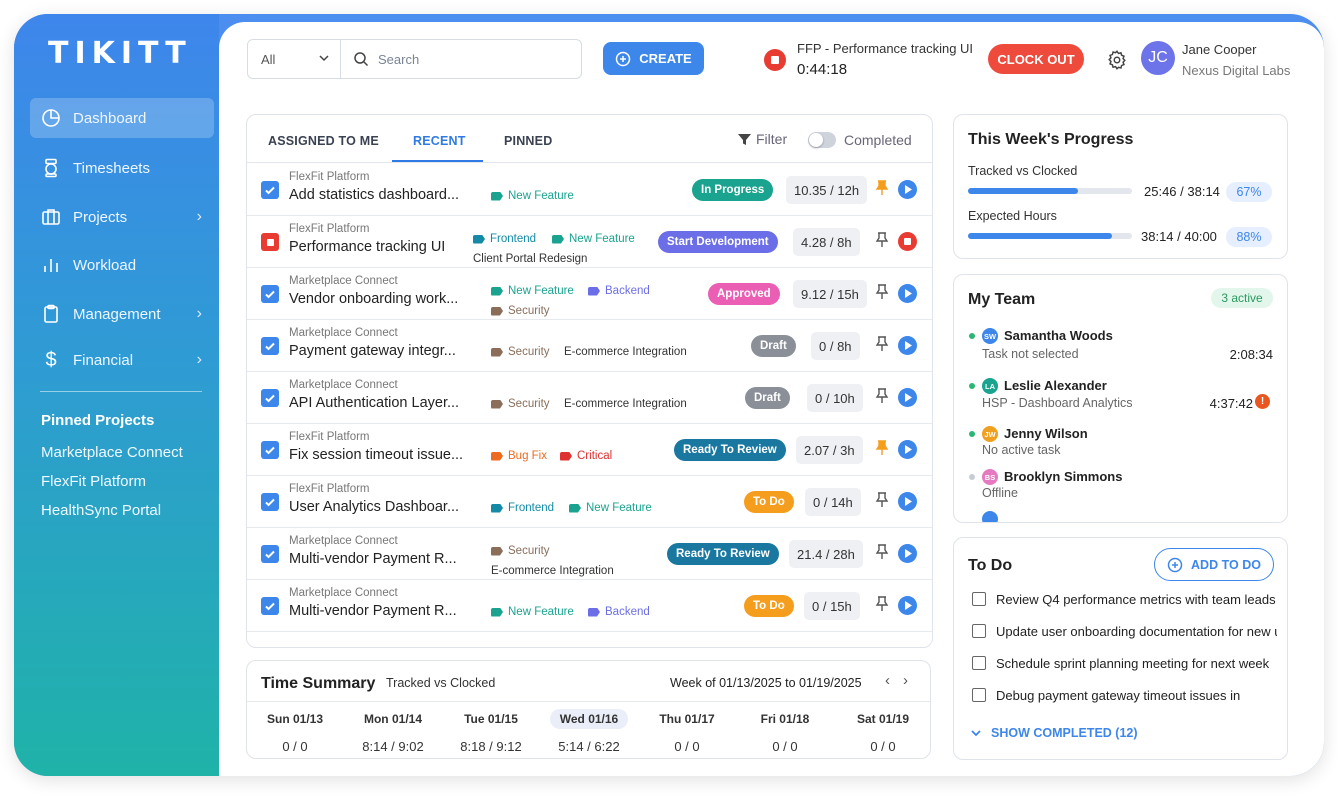 The image size is (1338, 797). What do you see at coordinates (122, 265) in the screenshot?
I see `sidebar-item-workload: Workload` at bounding box center [122, 265].